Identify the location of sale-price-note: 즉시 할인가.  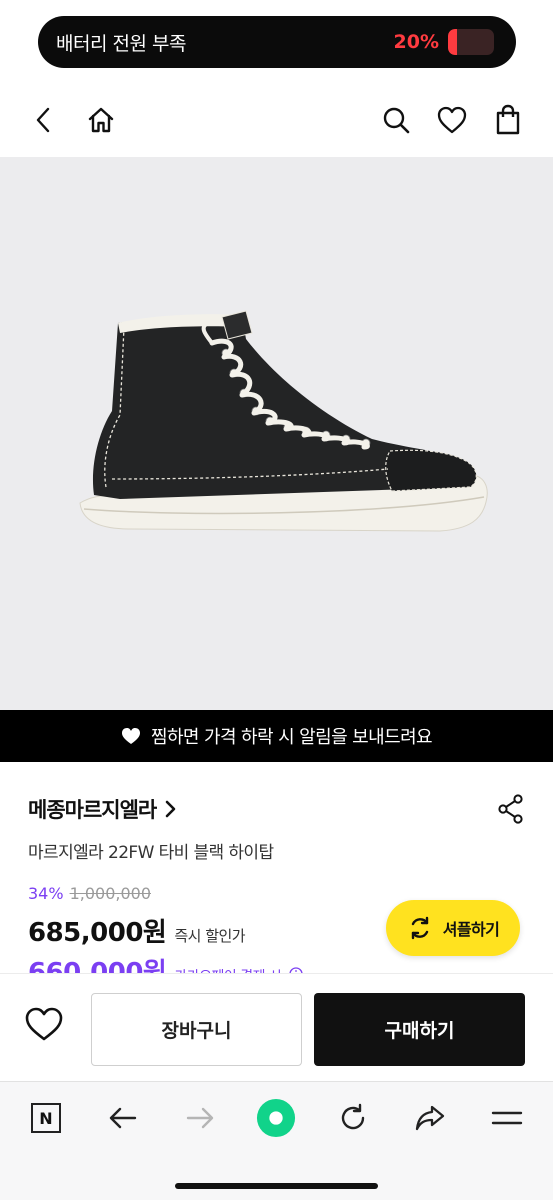
(210, 936).